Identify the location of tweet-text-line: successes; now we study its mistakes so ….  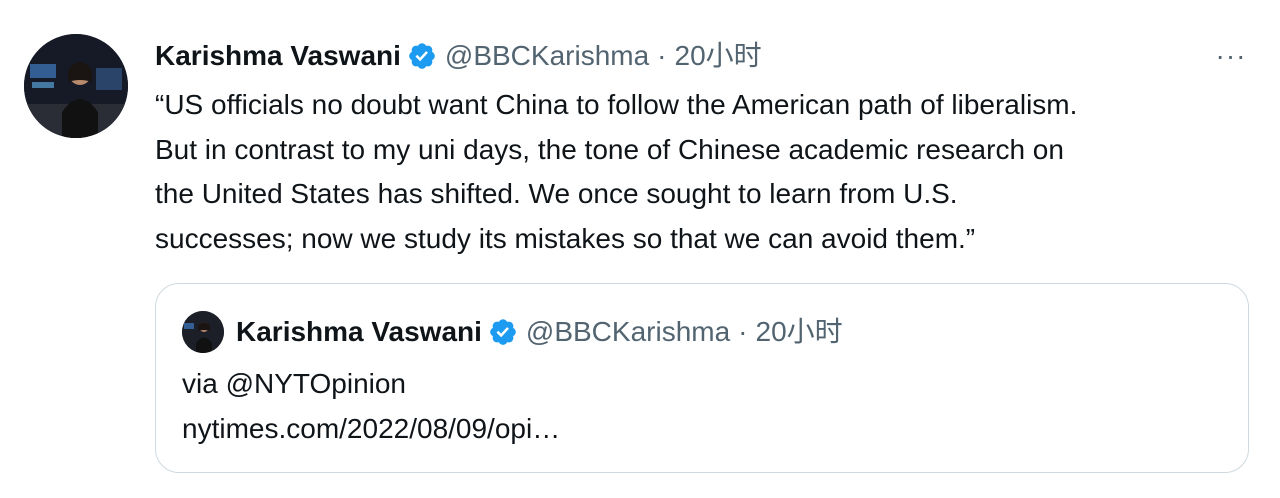
(565, 238).